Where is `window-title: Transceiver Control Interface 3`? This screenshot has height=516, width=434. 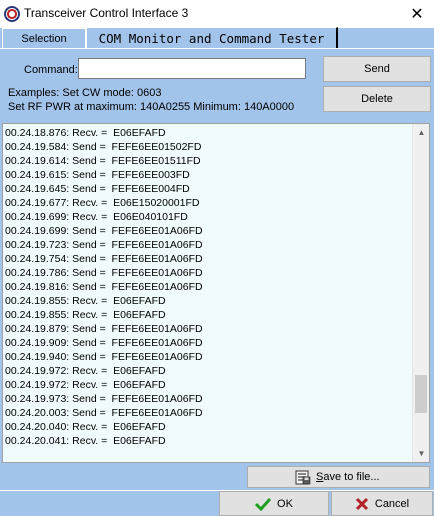
window-title: Transceiver Control Interface 3 is located at coordinates (106, 13).